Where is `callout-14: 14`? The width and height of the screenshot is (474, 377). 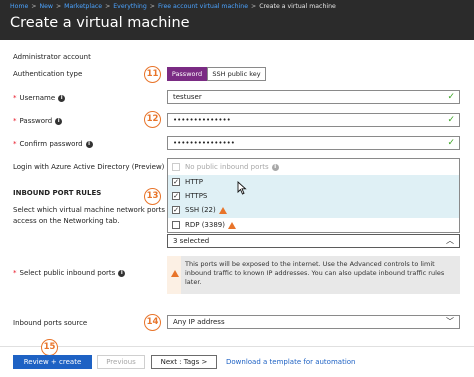 callout-14: 14 is located at coordinates (152, 322).